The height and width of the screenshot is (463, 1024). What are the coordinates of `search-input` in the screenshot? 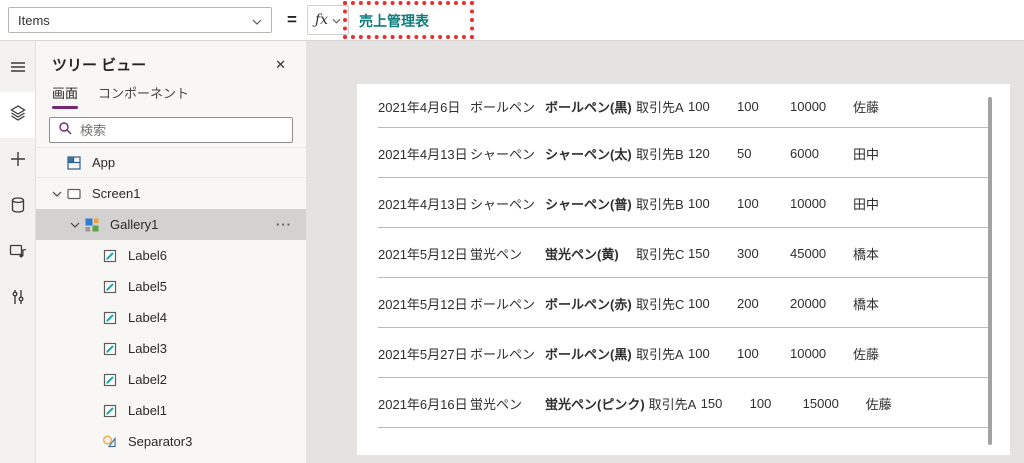 It's located at (181, 130).